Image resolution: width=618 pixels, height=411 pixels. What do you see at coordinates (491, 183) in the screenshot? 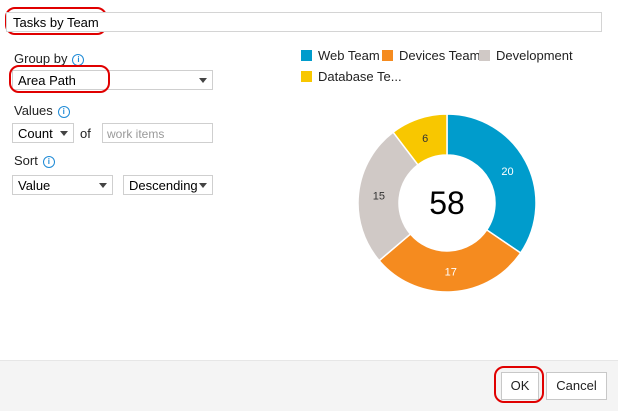
I see `donut-slice-web-team` at bounding box center [491, 183].